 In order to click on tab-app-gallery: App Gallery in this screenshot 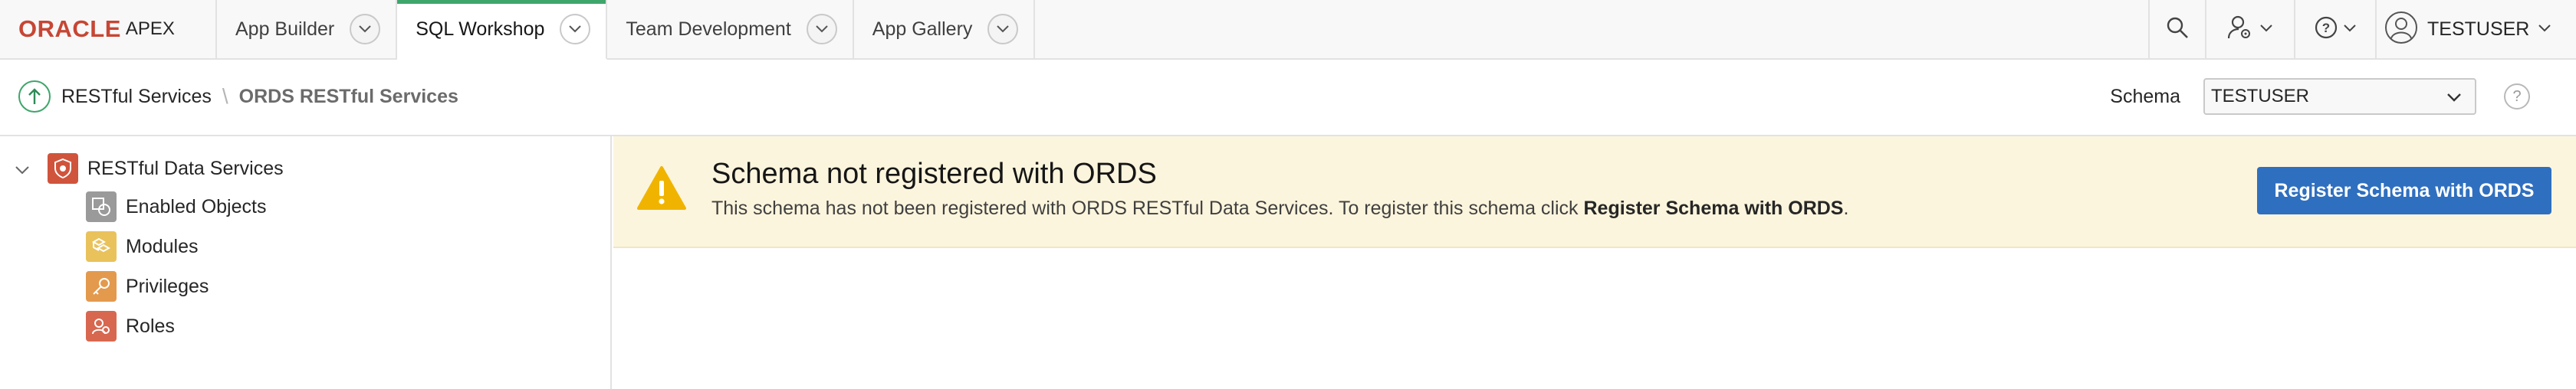, I will do `click(945, 29)`.